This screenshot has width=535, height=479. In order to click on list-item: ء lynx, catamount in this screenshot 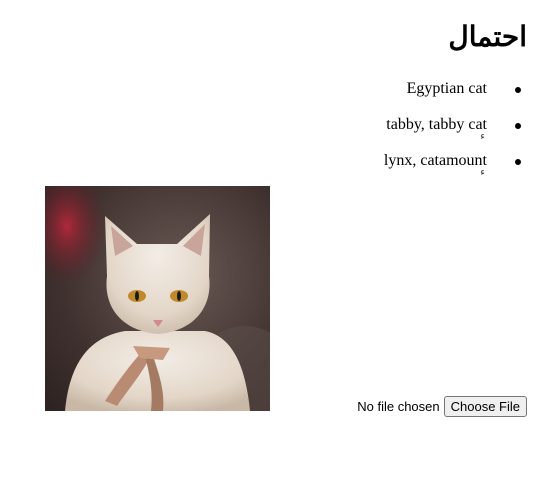, I will do `click(452, 168)`.